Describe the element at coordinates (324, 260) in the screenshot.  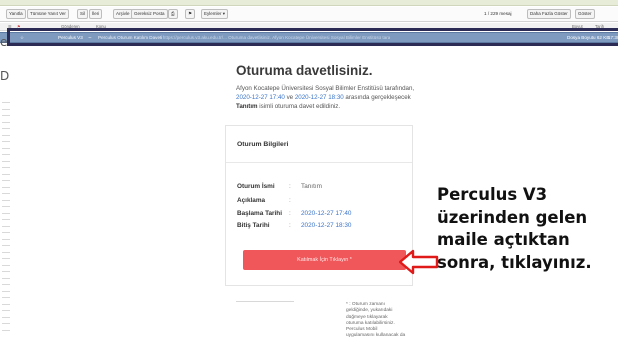
I see `join-session-button: Katılmak İçin Tıklayın *` at that location.